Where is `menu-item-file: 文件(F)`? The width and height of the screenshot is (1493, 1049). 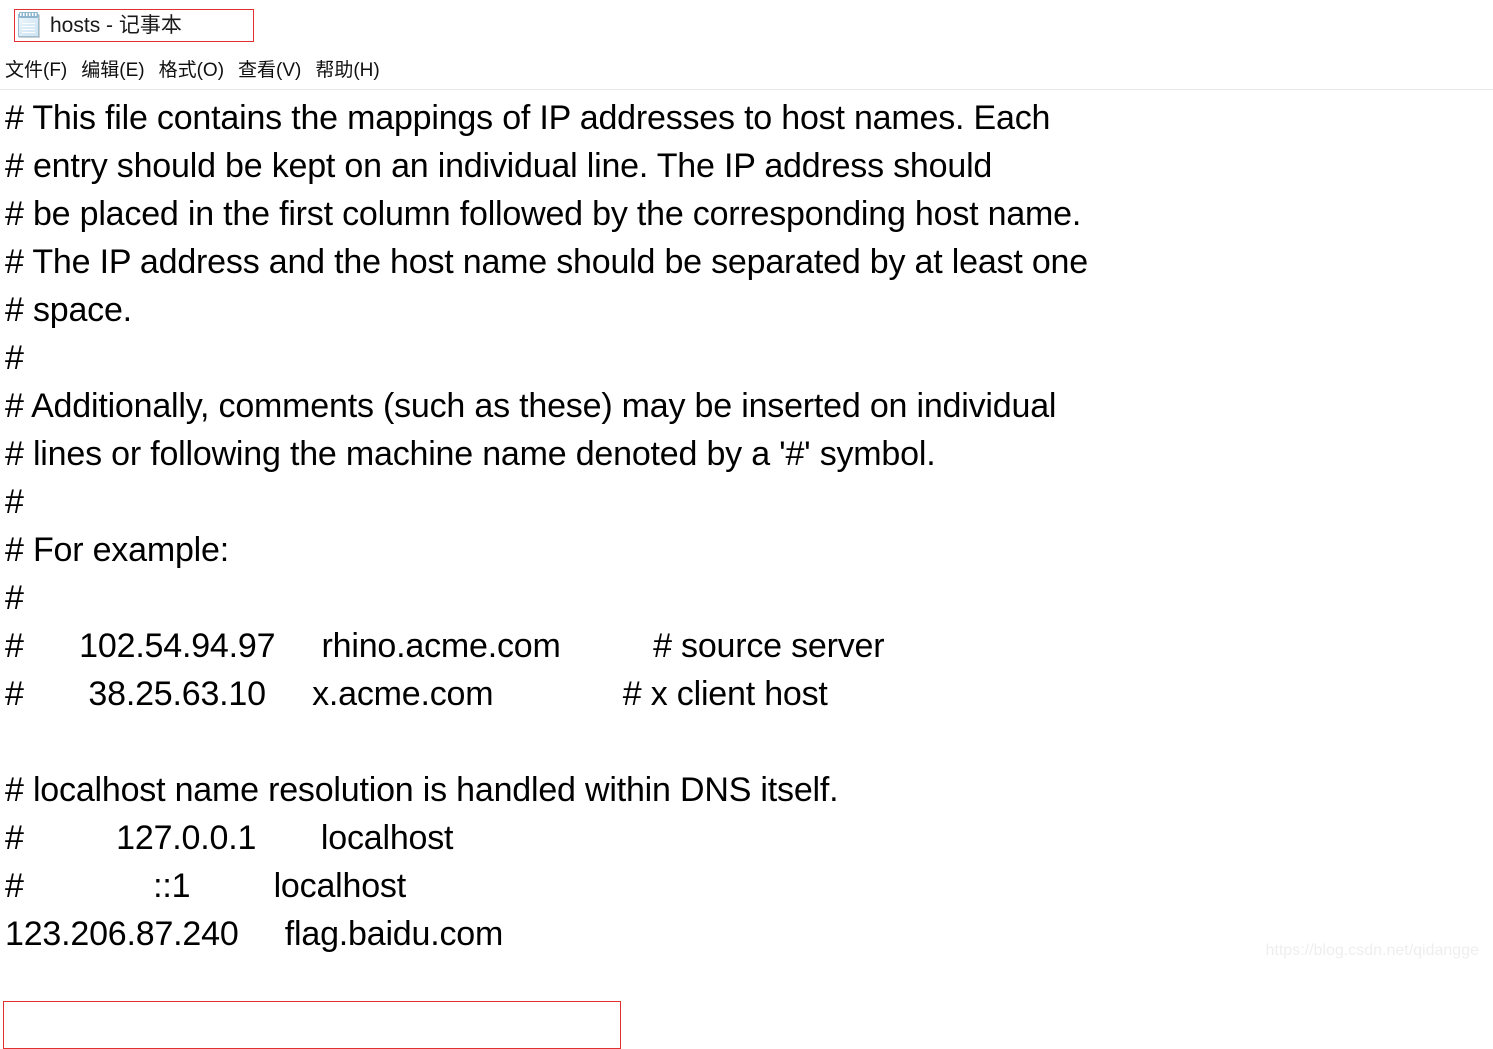 menu-item-file: 文件(F) is located at coordinates (36, 71).